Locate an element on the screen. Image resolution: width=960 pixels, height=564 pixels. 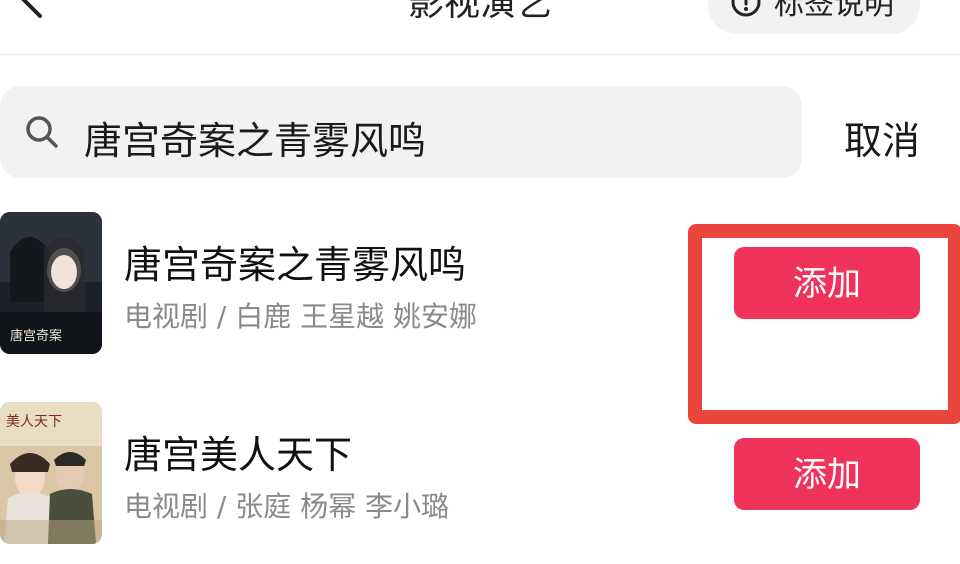
header: 影视演艺 标签说明 is located at coordinates (480, 27).